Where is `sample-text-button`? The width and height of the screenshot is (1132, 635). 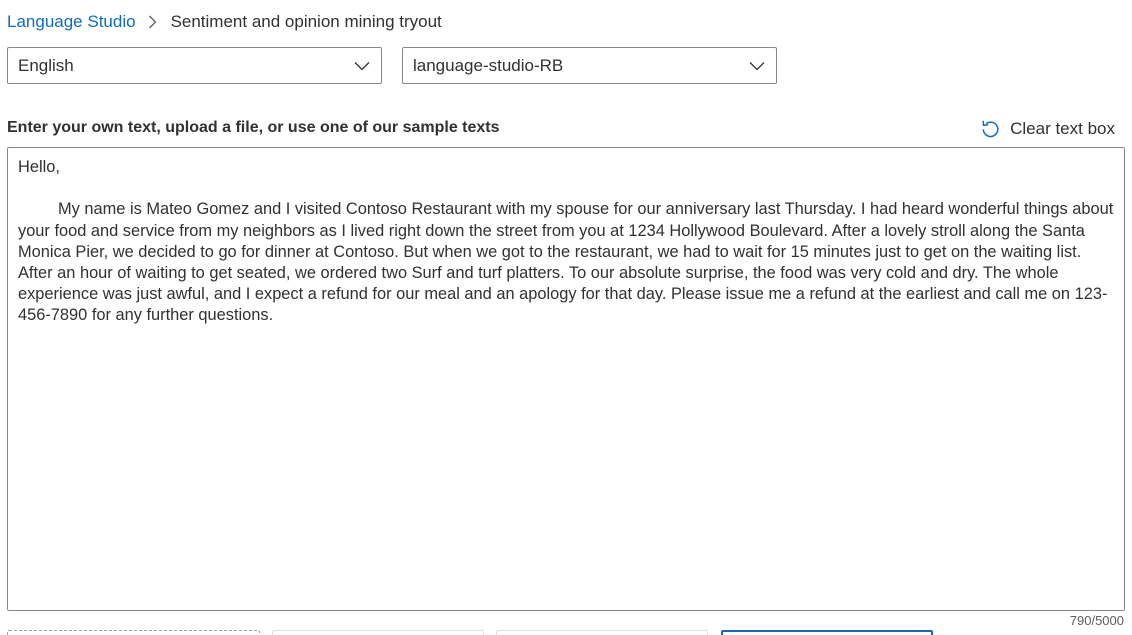
sample-text-button is located at coordinates (133, 632).